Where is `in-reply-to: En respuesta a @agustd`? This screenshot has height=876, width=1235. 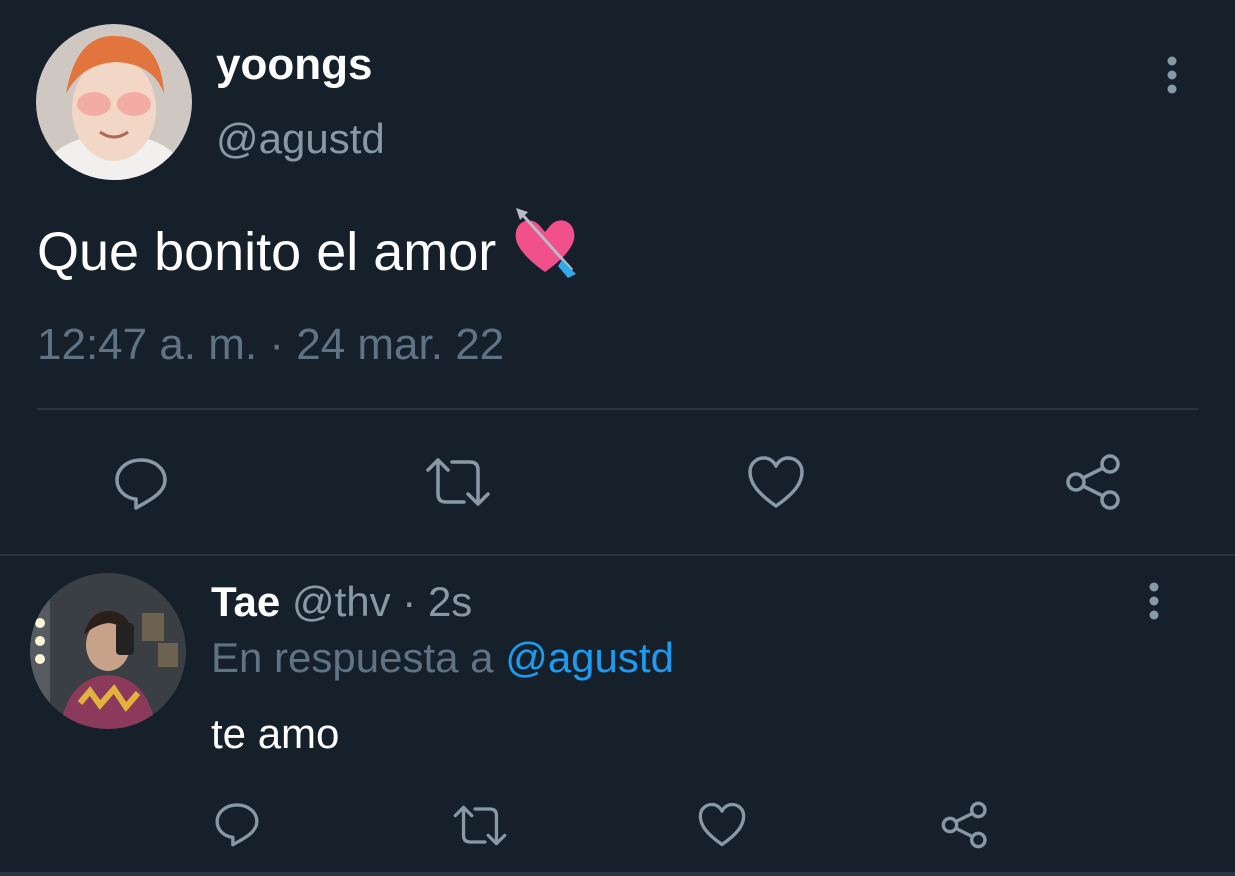 in-reply-to: En respuesta a @agustd is located at coordinates (442, 658).